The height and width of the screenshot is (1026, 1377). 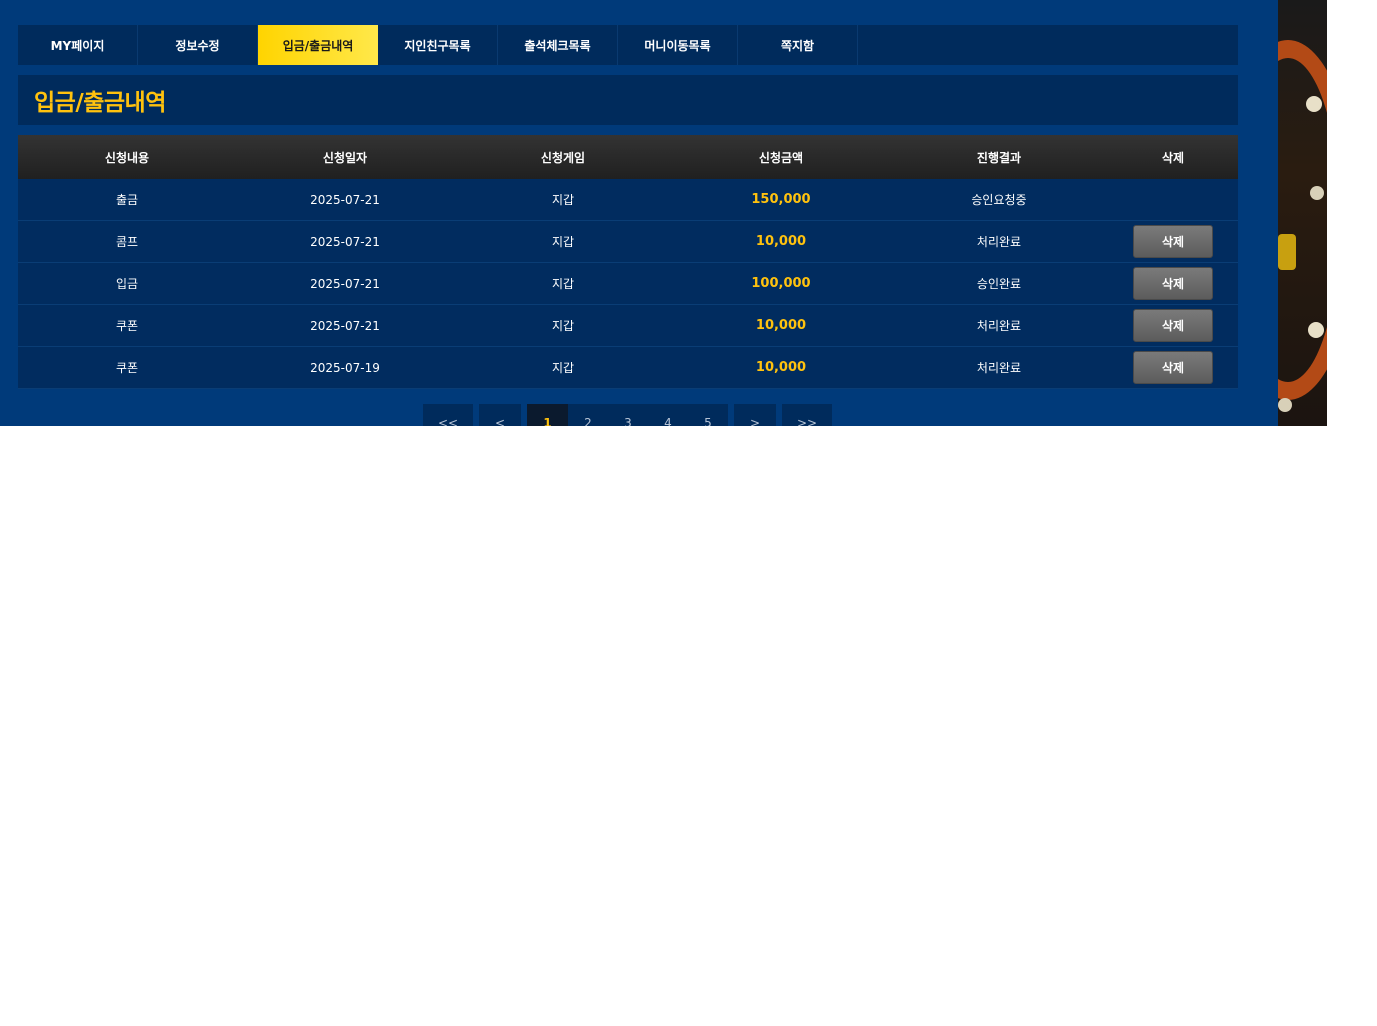 I want to click on title-box: 입금/출금내역, so click(x=628, y=100).